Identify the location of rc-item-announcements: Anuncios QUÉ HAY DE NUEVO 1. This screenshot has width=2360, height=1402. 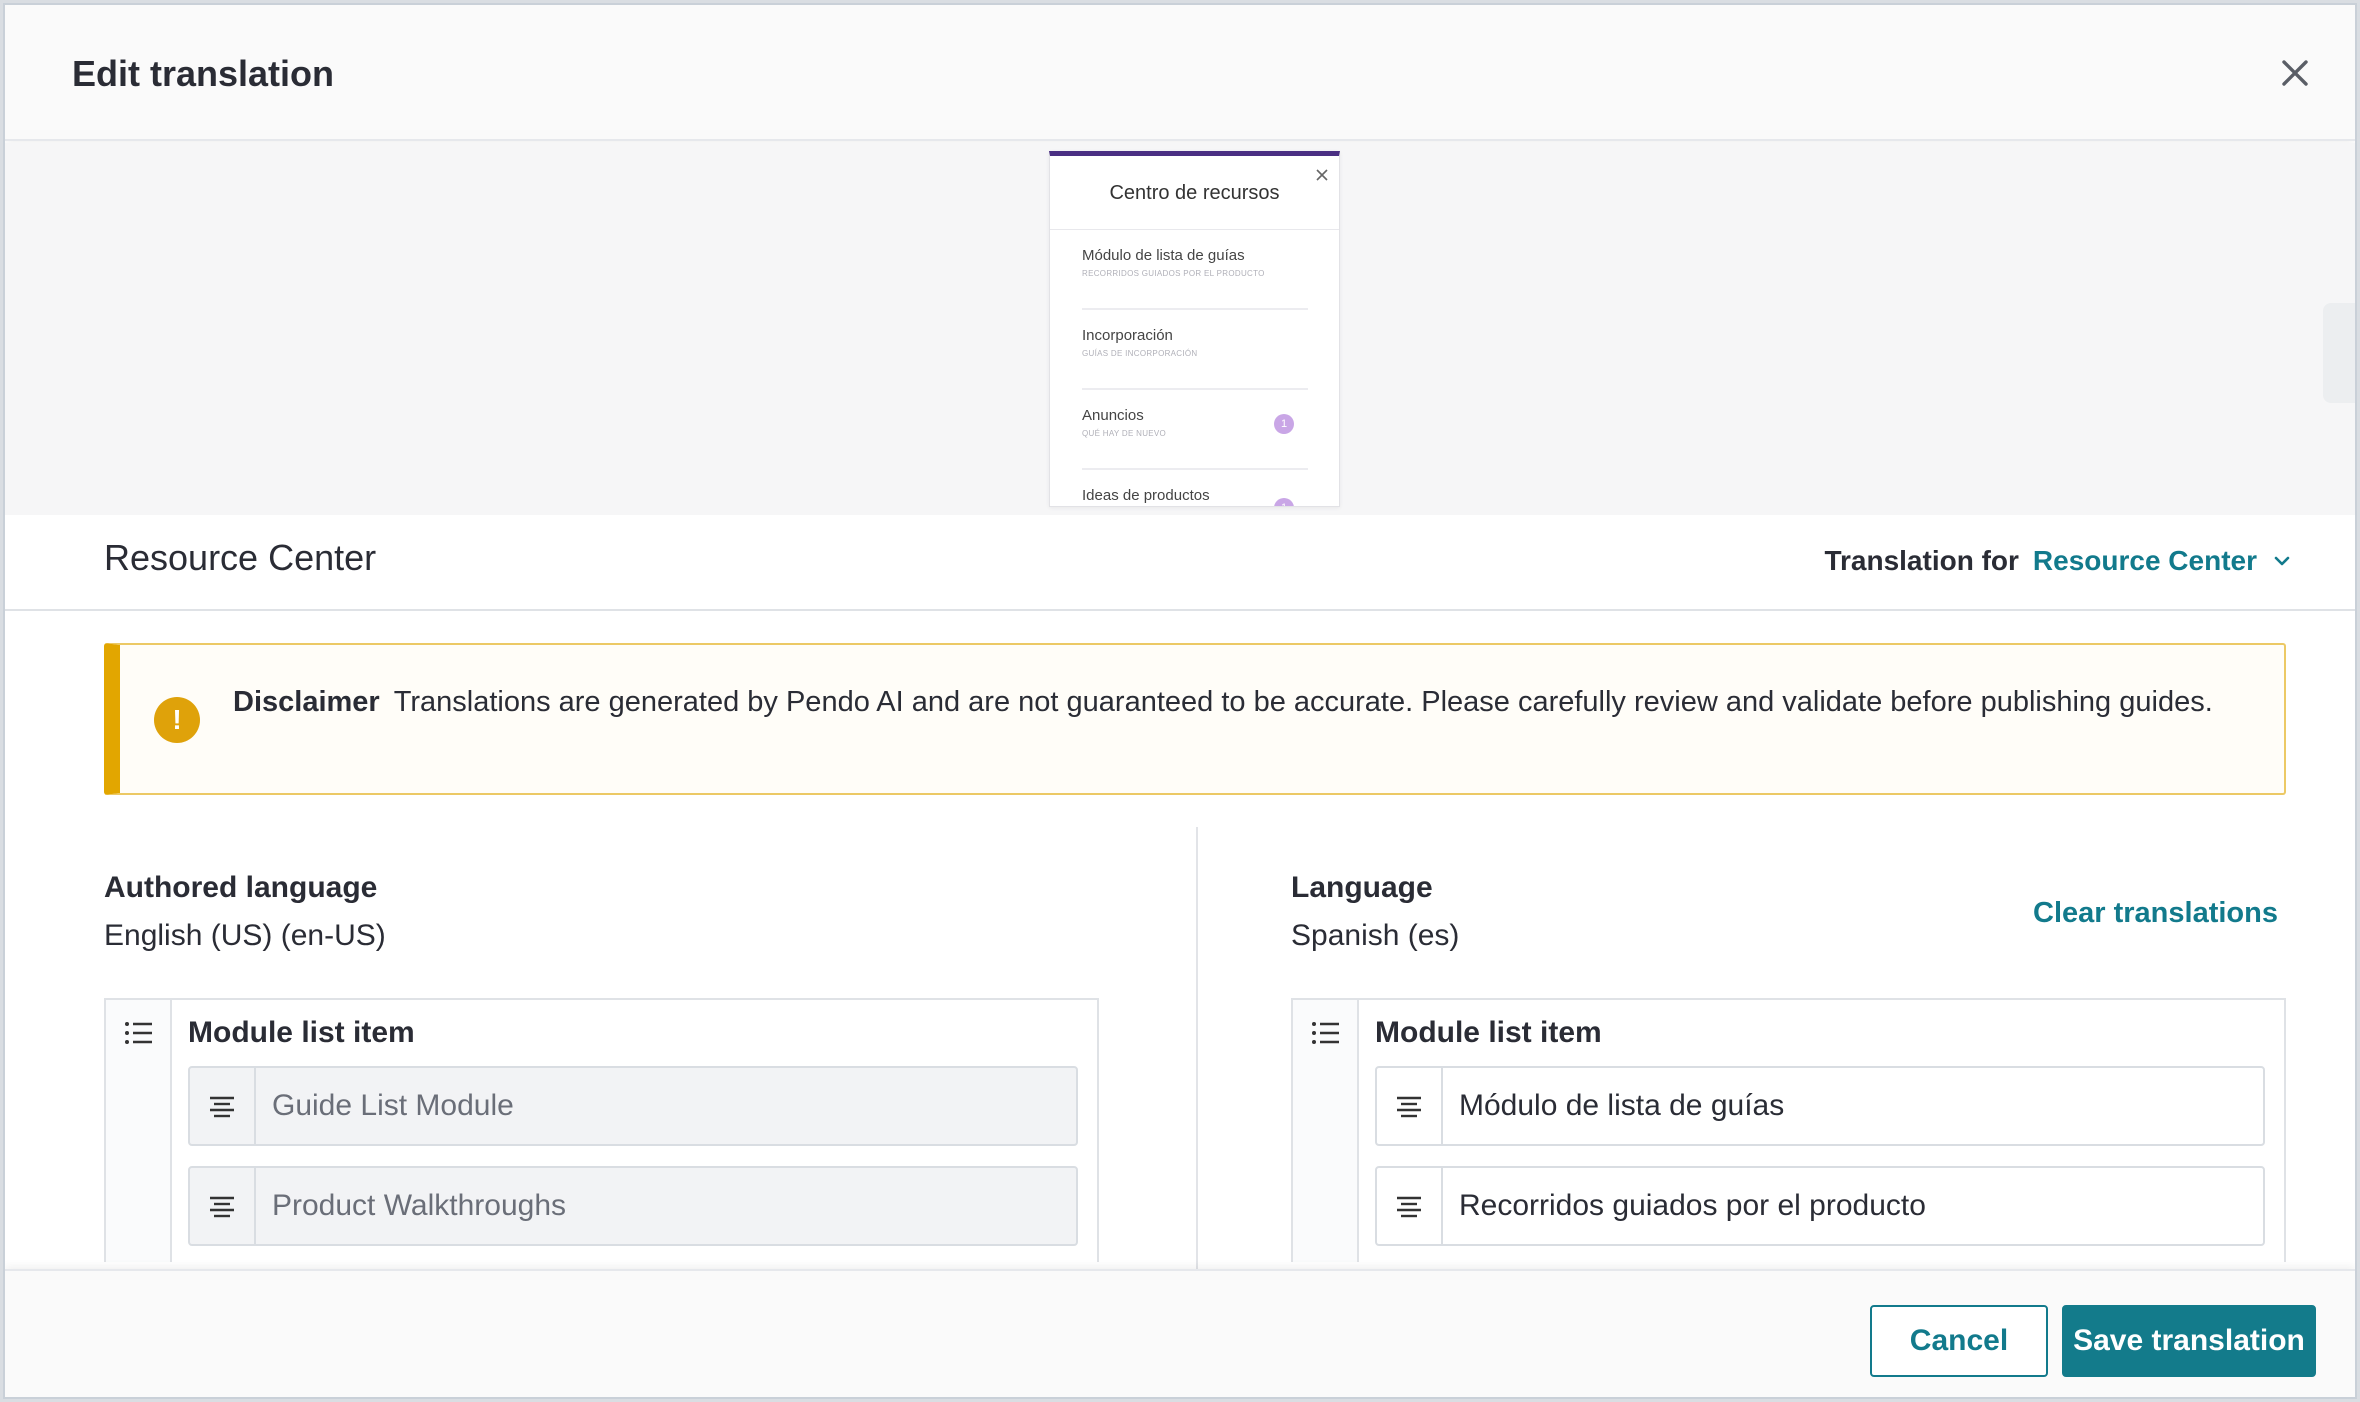
(1195, 430).